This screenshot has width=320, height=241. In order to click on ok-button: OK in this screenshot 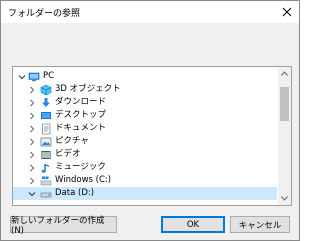, I will do `click(193, 224)`.